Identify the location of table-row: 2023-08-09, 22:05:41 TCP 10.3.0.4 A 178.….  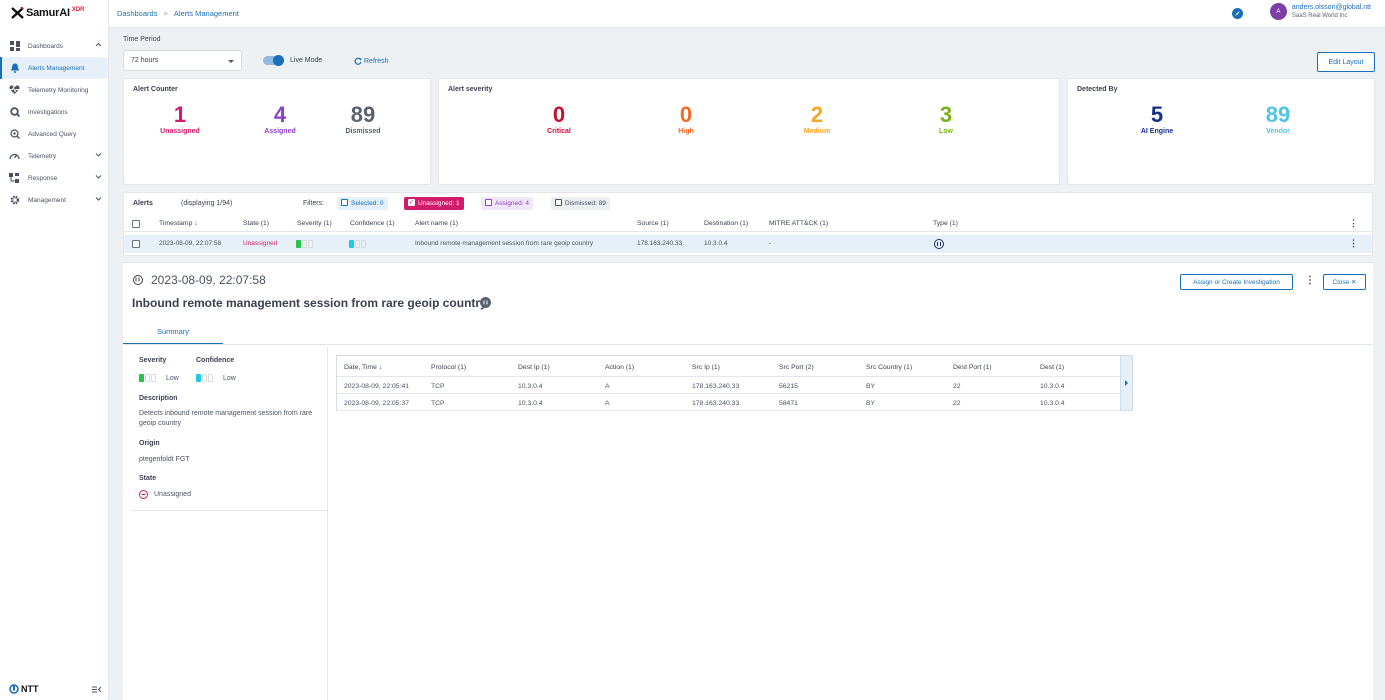
(729, 385).